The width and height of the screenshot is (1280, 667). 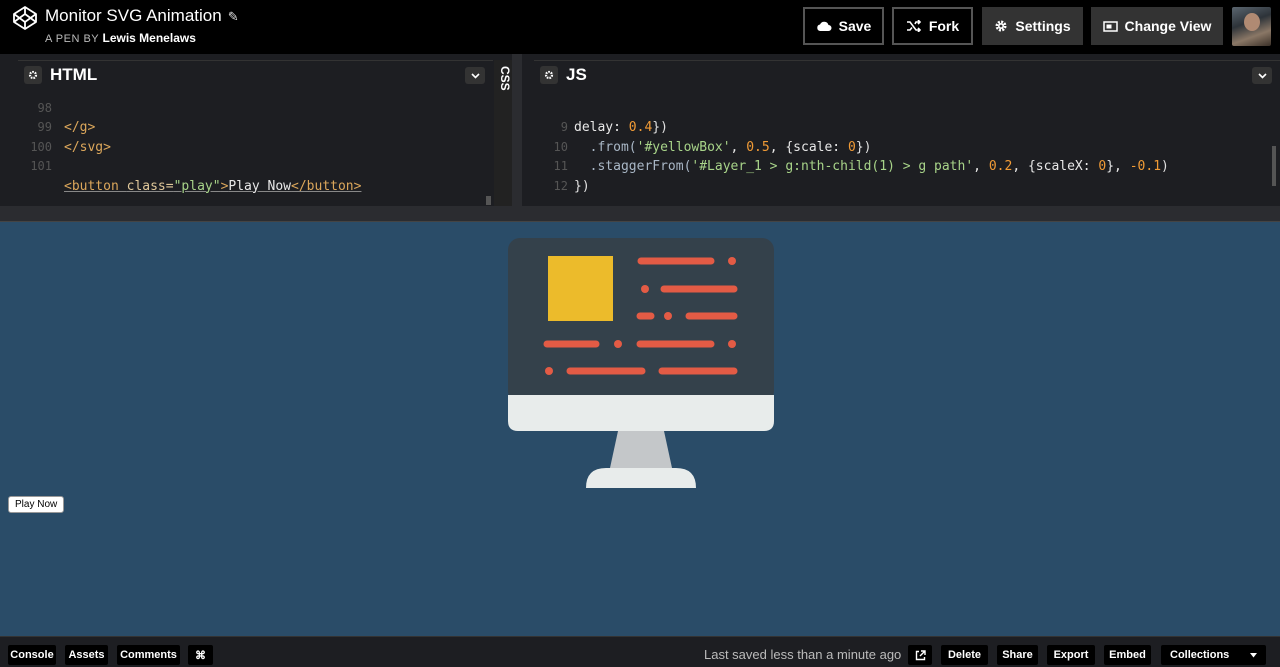 What do you see at coordinates (803, 654) in the screenshot?
I see `save-status: Last saved less than a minute ago` at bounding box center [803, 654].